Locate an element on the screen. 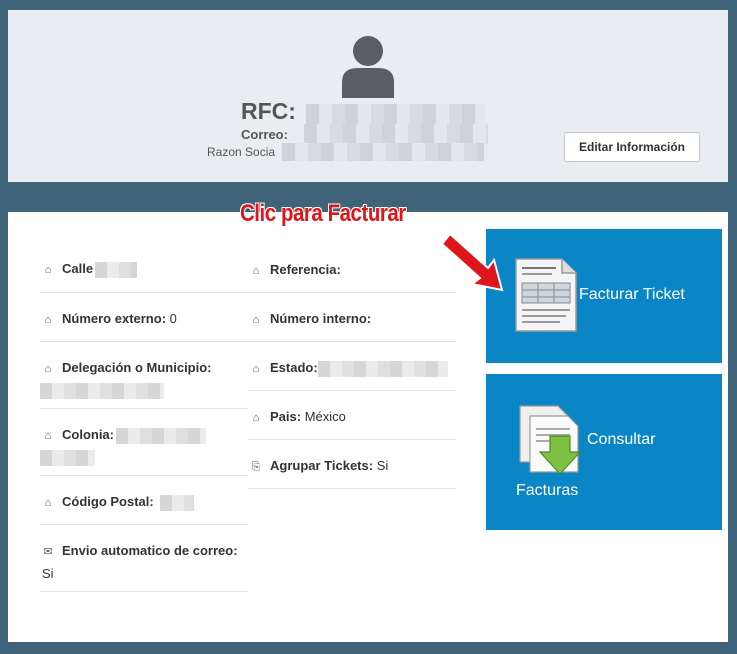 The width and height of the screenshot is (737, 654). razon-social-value-redacted is located at coordinates (383, 152).